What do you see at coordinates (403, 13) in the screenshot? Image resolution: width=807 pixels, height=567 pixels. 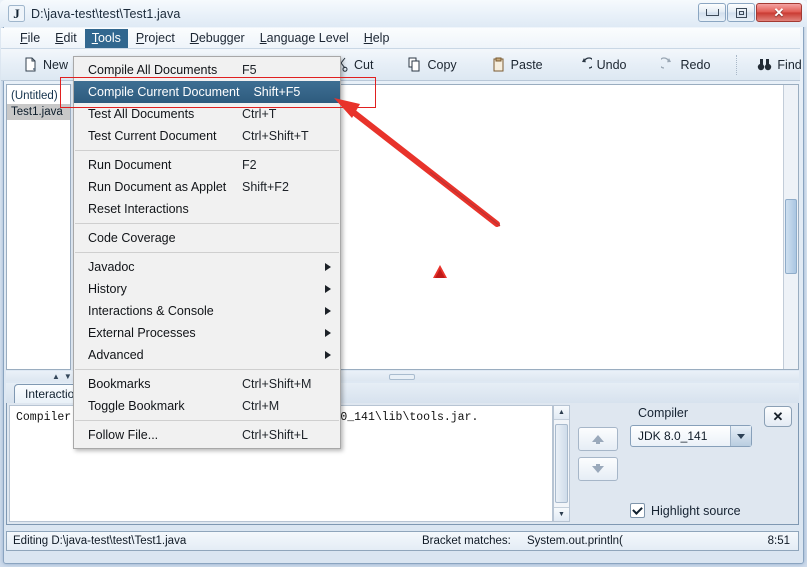 I see `title-bar: J D:\java-test\test\Test1.java ✕` at bounding box center [403, 13].